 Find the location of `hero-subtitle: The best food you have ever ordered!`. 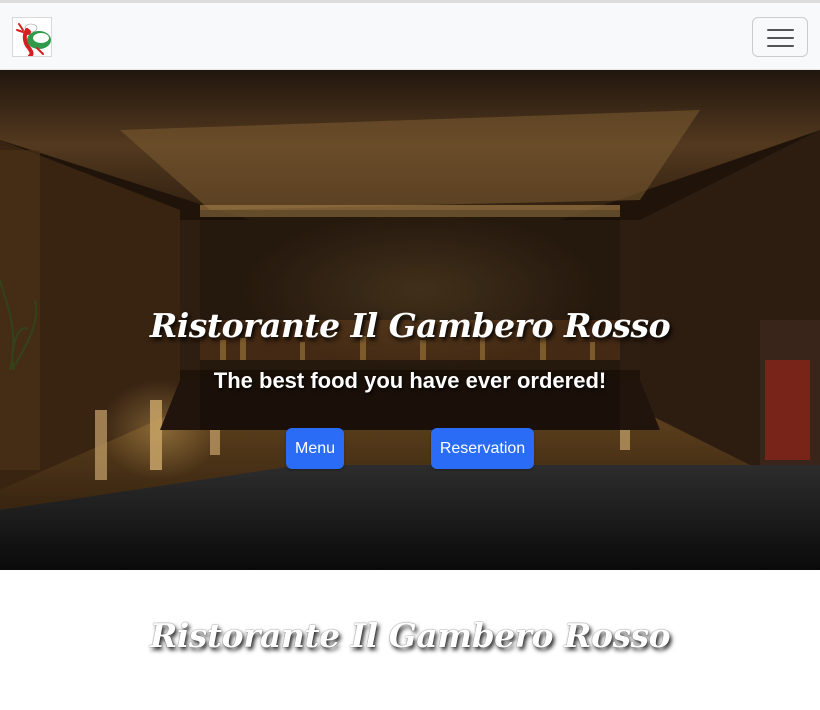

hero-subtitle: The best food you have ever ordered! is located at coordinates (410, 380).